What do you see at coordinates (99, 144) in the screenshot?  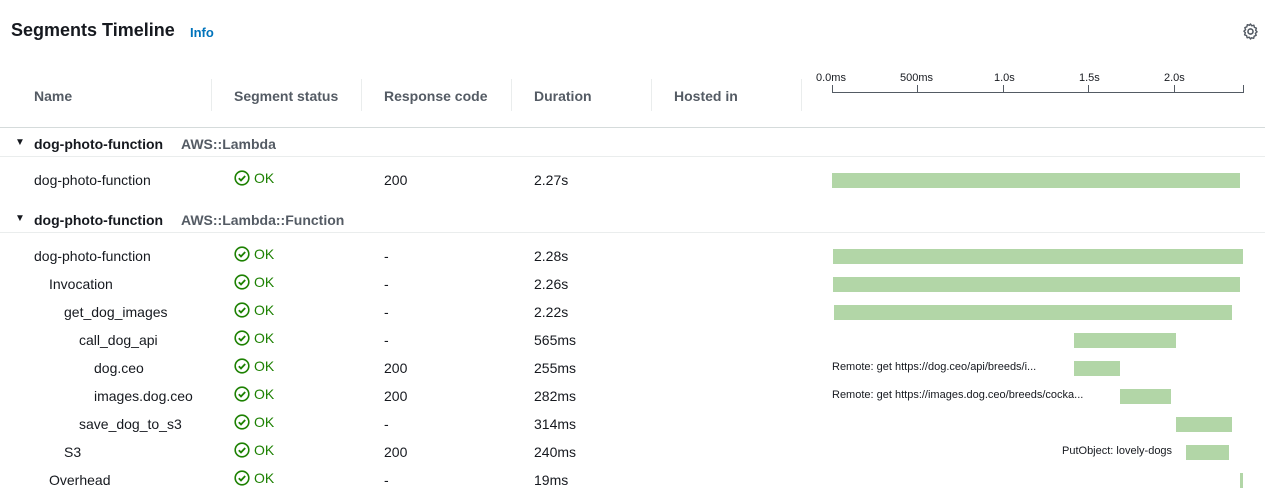 I see `group-name: dog-photo-function` at bounding box center [99, 144].